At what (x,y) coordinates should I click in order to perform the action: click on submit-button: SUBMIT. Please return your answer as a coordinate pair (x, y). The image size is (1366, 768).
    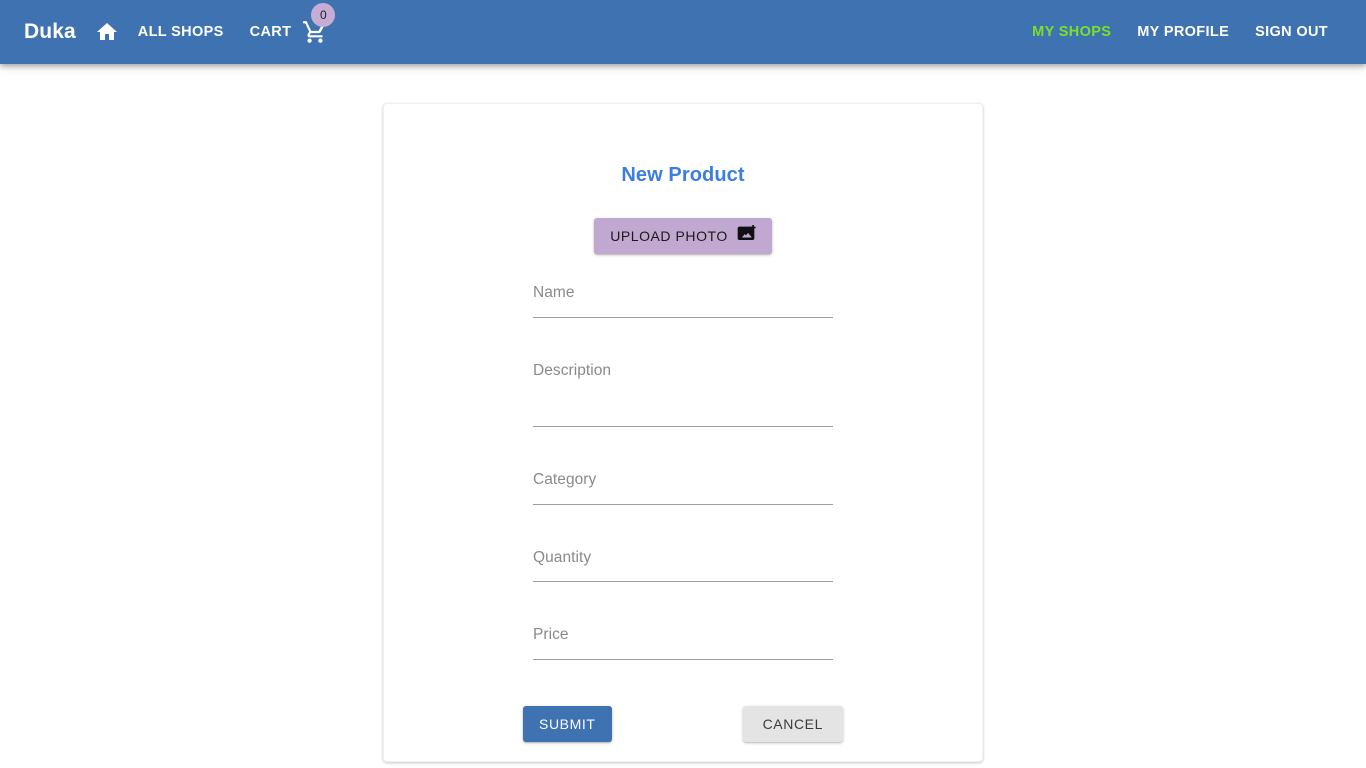
    Looking at the image, I should click on (567, 723).